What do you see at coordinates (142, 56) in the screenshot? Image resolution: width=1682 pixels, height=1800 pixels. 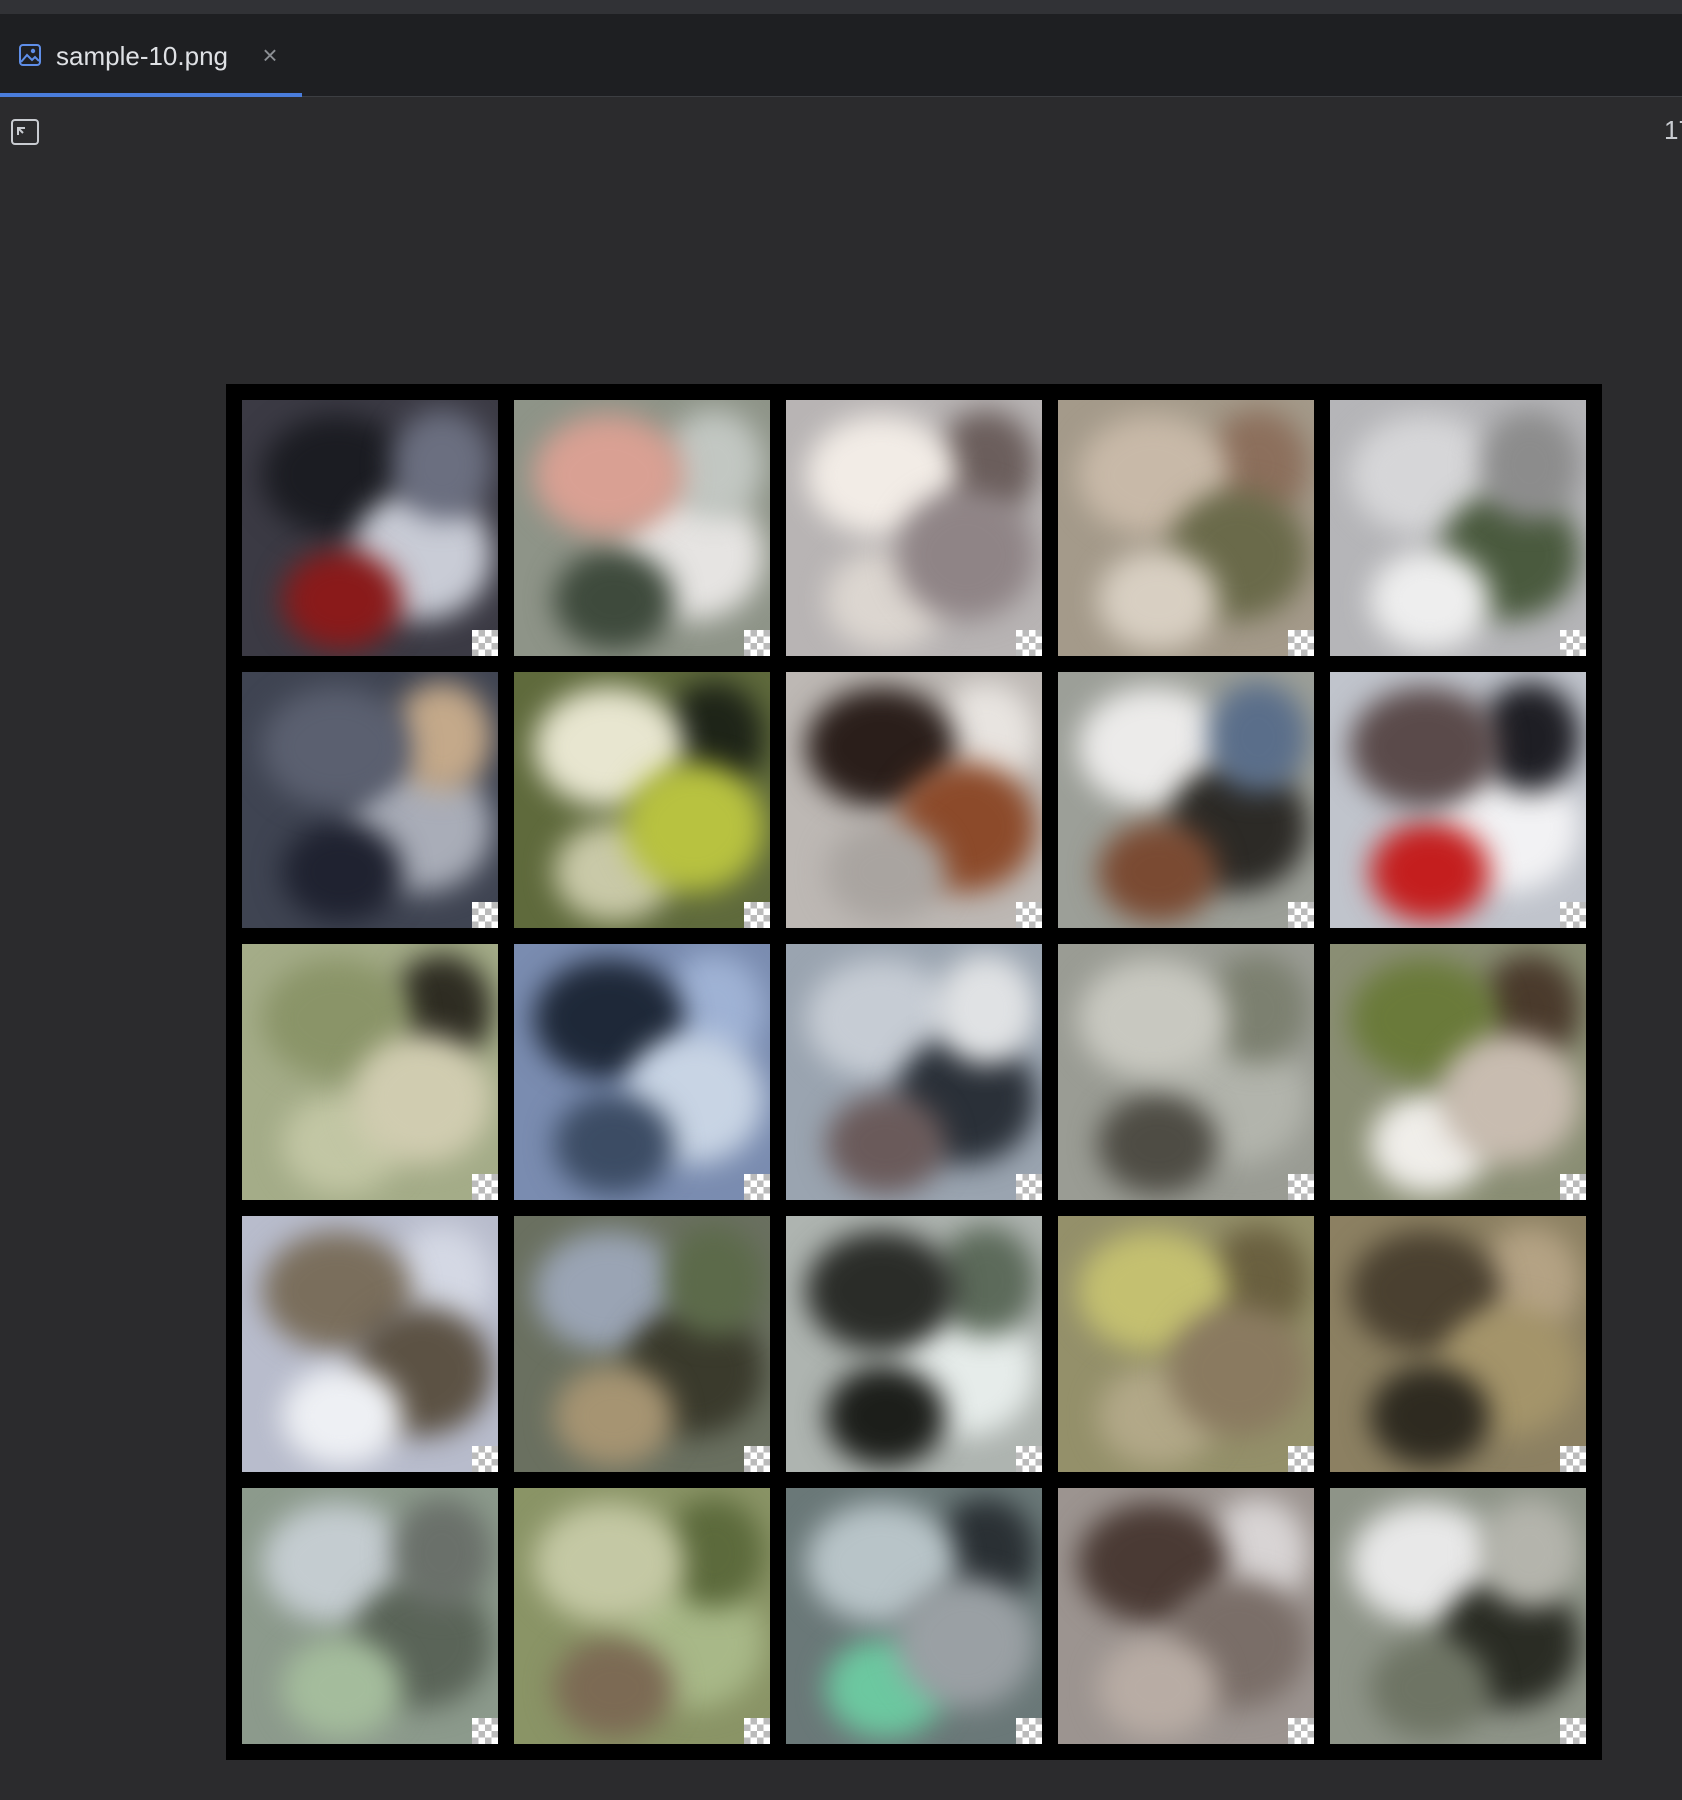 I see `tab-title: sample-10.png` at bounding box center [142, 56].